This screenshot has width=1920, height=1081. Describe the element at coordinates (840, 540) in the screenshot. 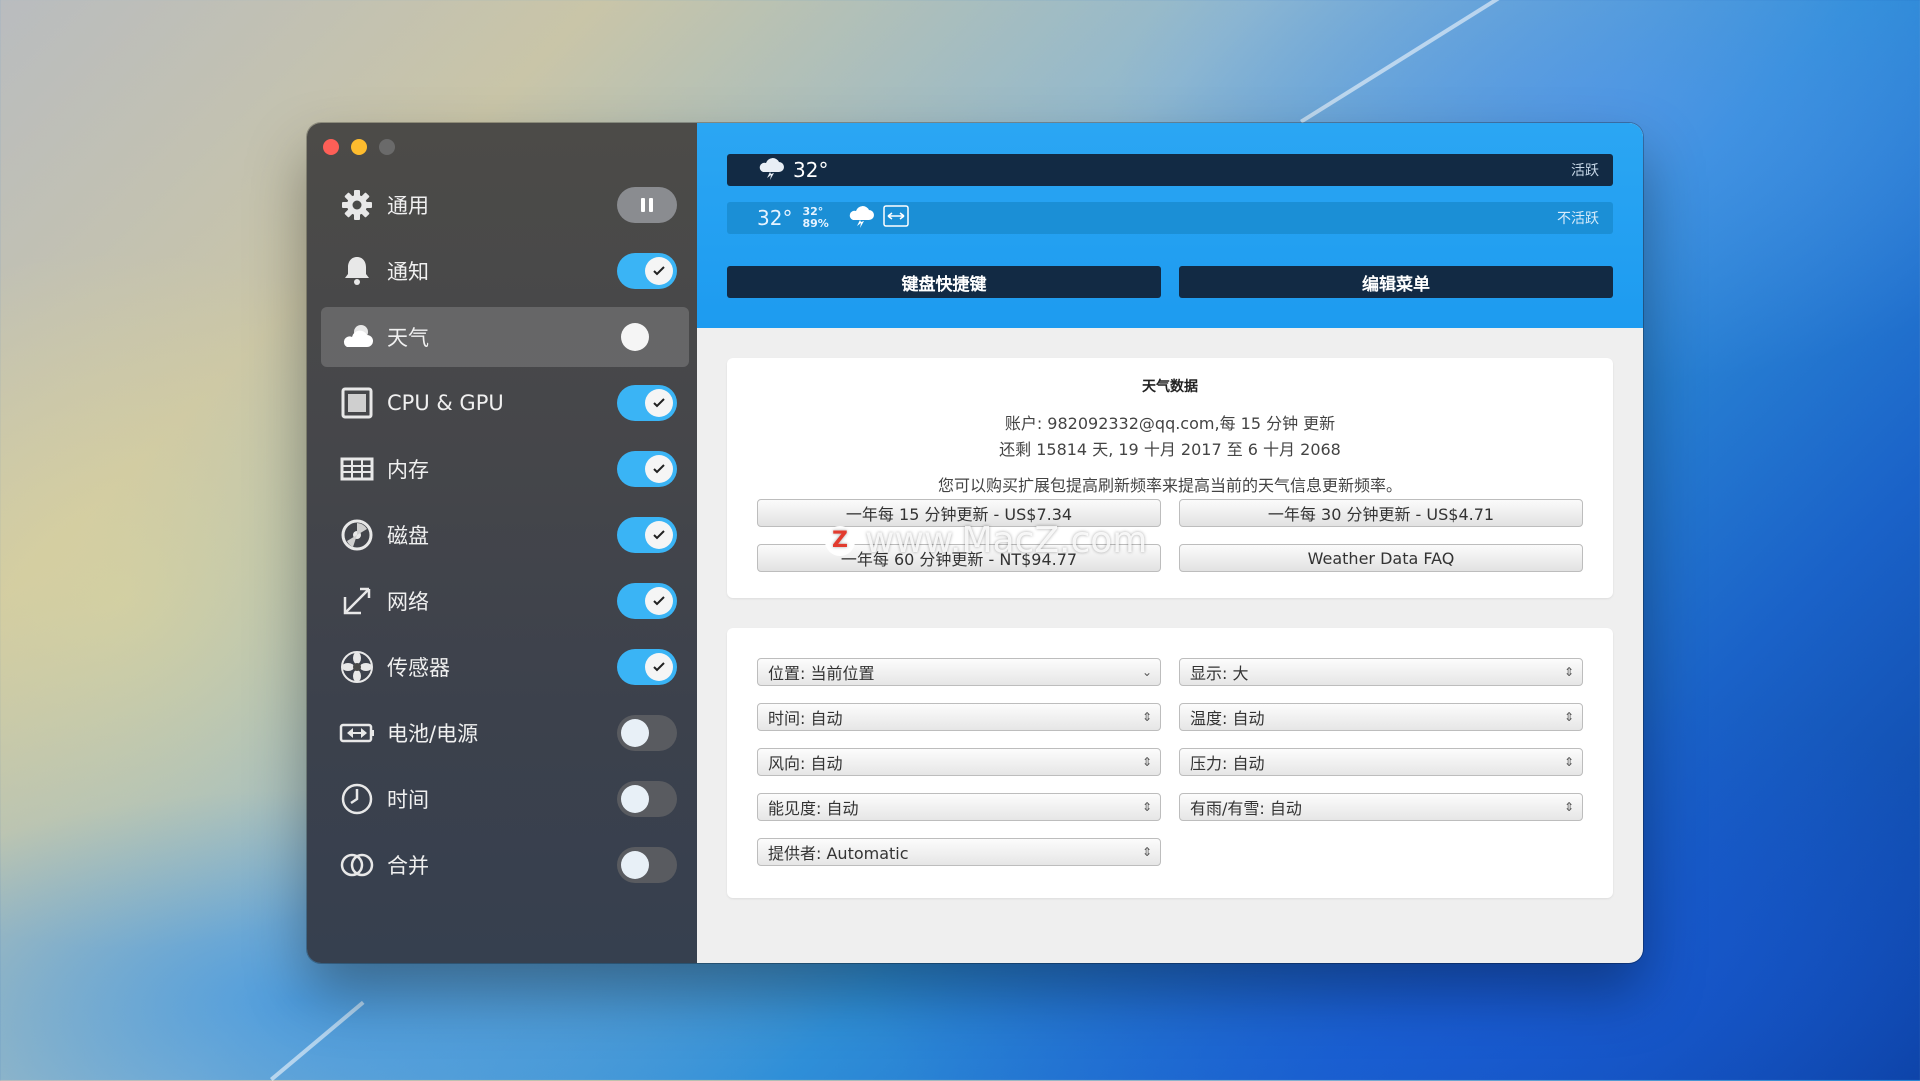

I see `watermark-logo: Z` at that location.